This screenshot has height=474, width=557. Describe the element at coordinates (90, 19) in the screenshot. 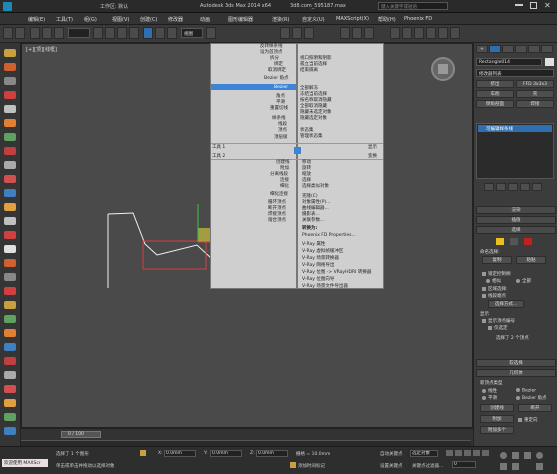

I see `menu-group: 组(G)` at that location.